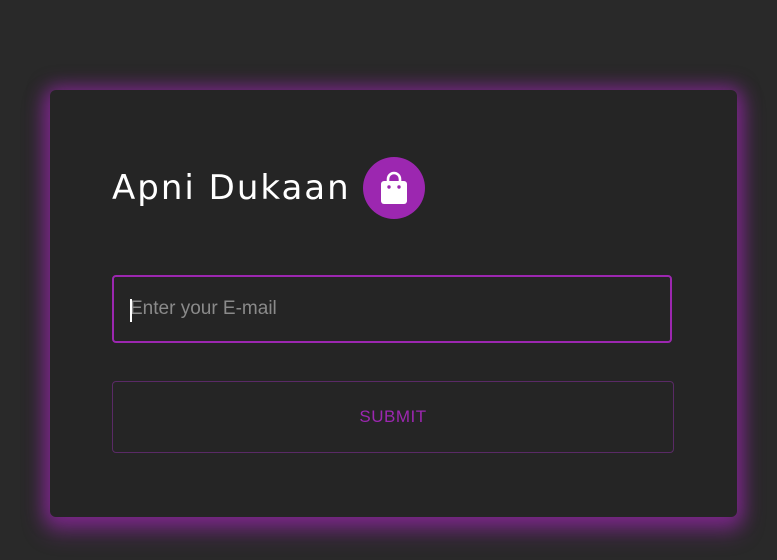 The image size is (777, 560). Describe the element at coordinates (231, 188) in the screenshot. I see `app-title: Apni Dukaan` at that location.